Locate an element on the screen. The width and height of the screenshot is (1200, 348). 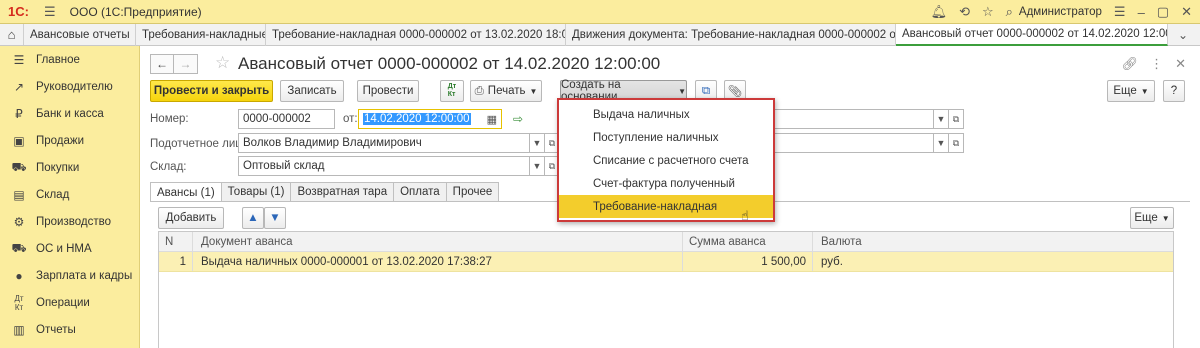
history-icon: ⟲ is located at coordinates (964, 12).